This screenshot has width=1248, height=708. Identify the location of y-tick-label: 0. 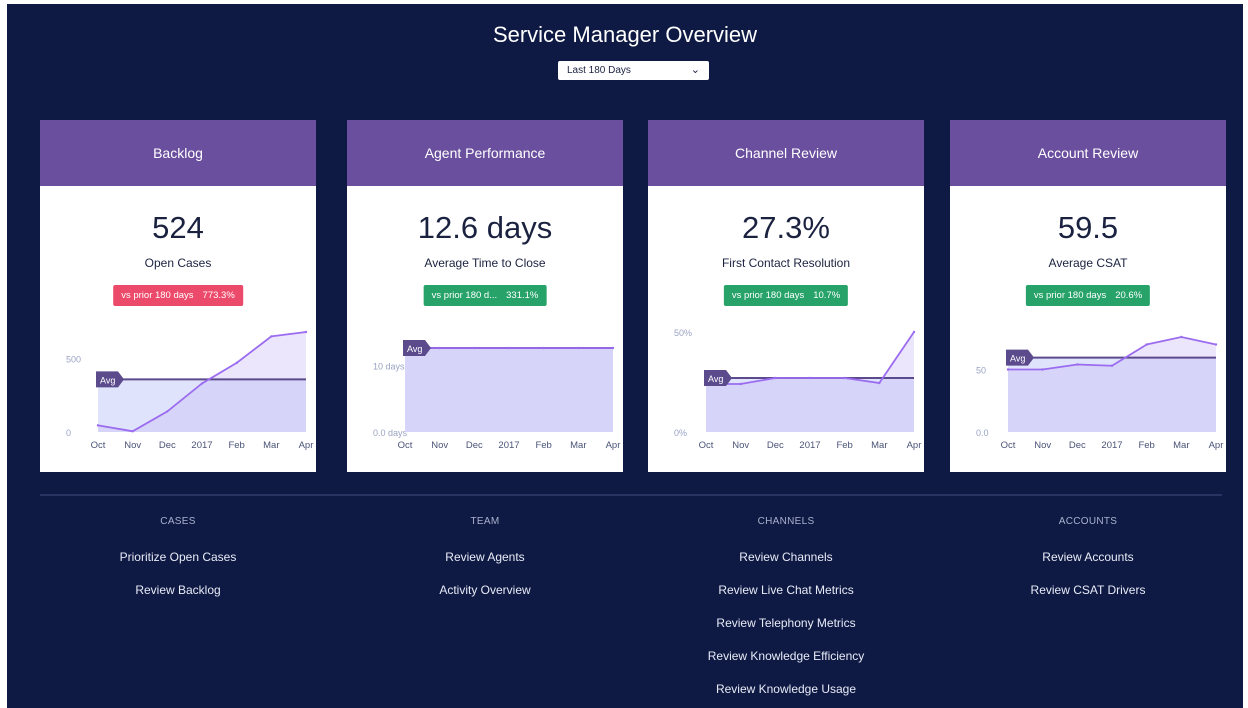
(68, 433).